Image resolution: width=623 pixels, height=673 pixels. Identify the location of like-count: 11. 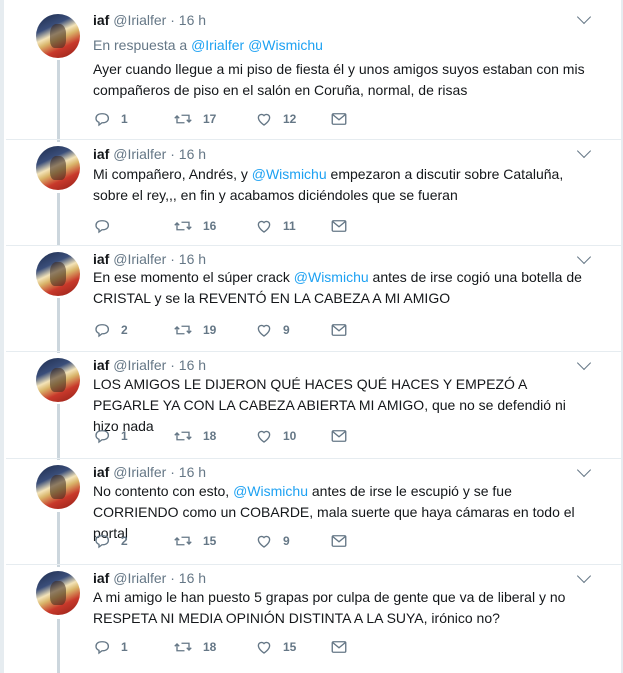
(289, 226).